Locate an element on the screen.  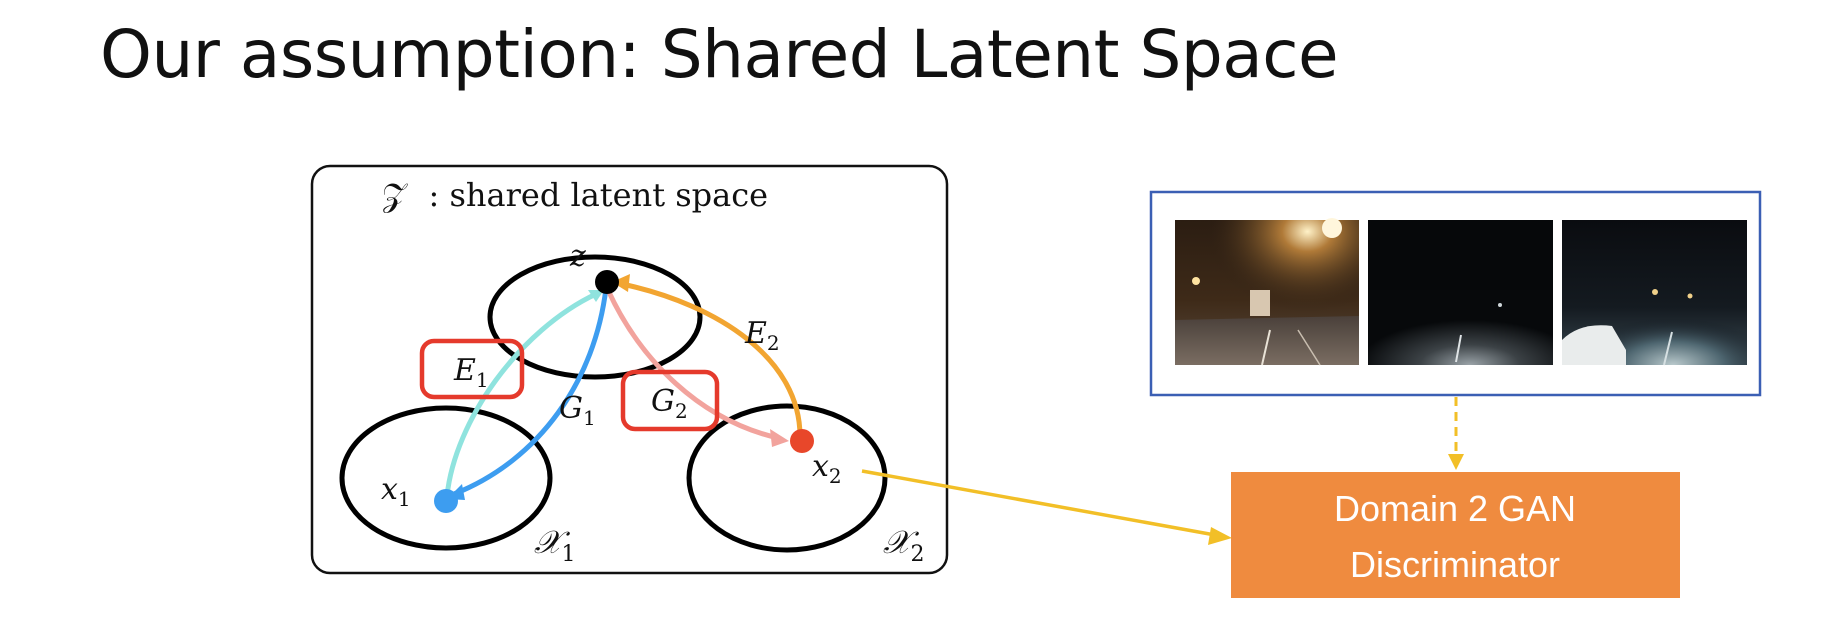
x1-point is located at coordinates (446, 501).